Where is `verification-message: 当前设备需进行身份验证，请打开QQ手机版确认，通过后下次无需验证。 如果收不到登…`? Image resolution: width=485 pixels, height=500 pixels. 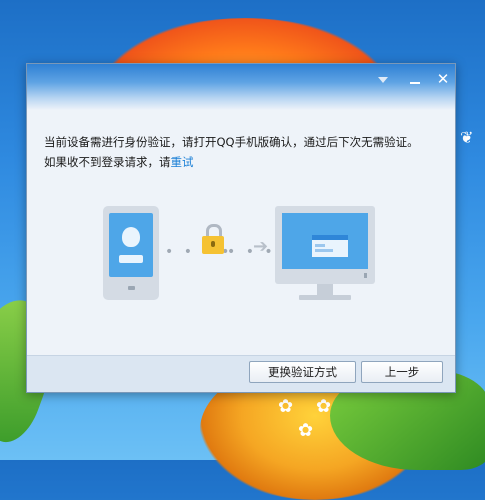
verification-message: 当前设备需进行身份验证，请打开QQ手机版确认，通过后下次无需验证。 如果收不到登… is located at coordinates (244, 152).